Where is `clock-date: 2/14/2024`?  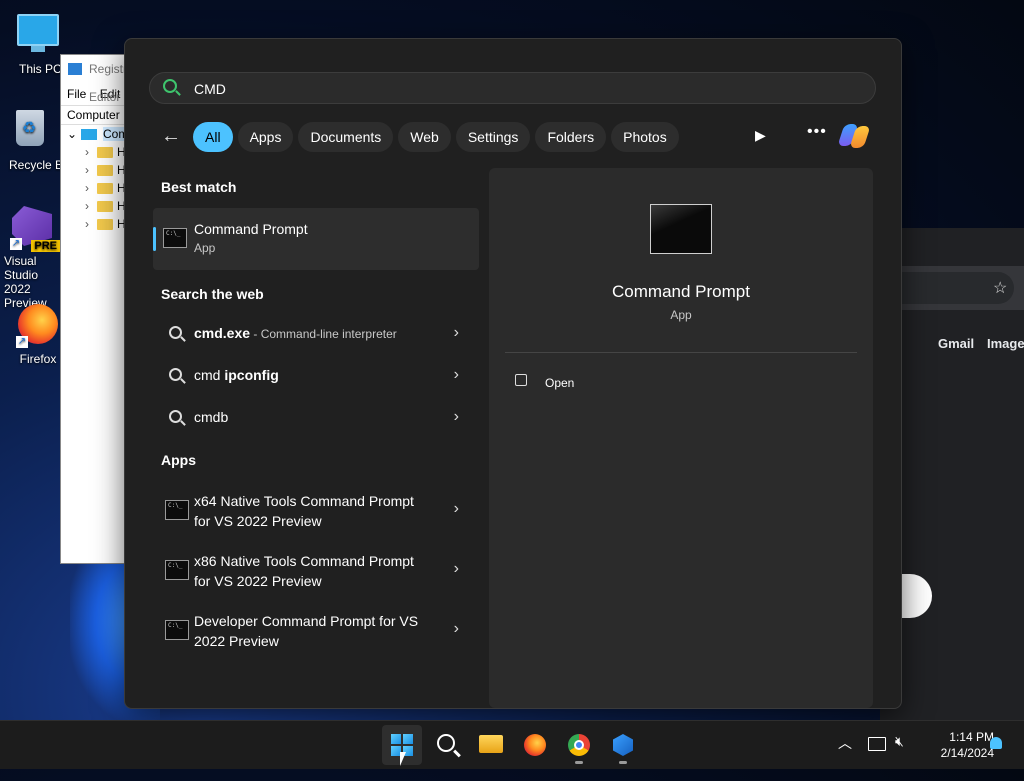 clock-date: 2/14/2024 is located at coordinates (967, 753).